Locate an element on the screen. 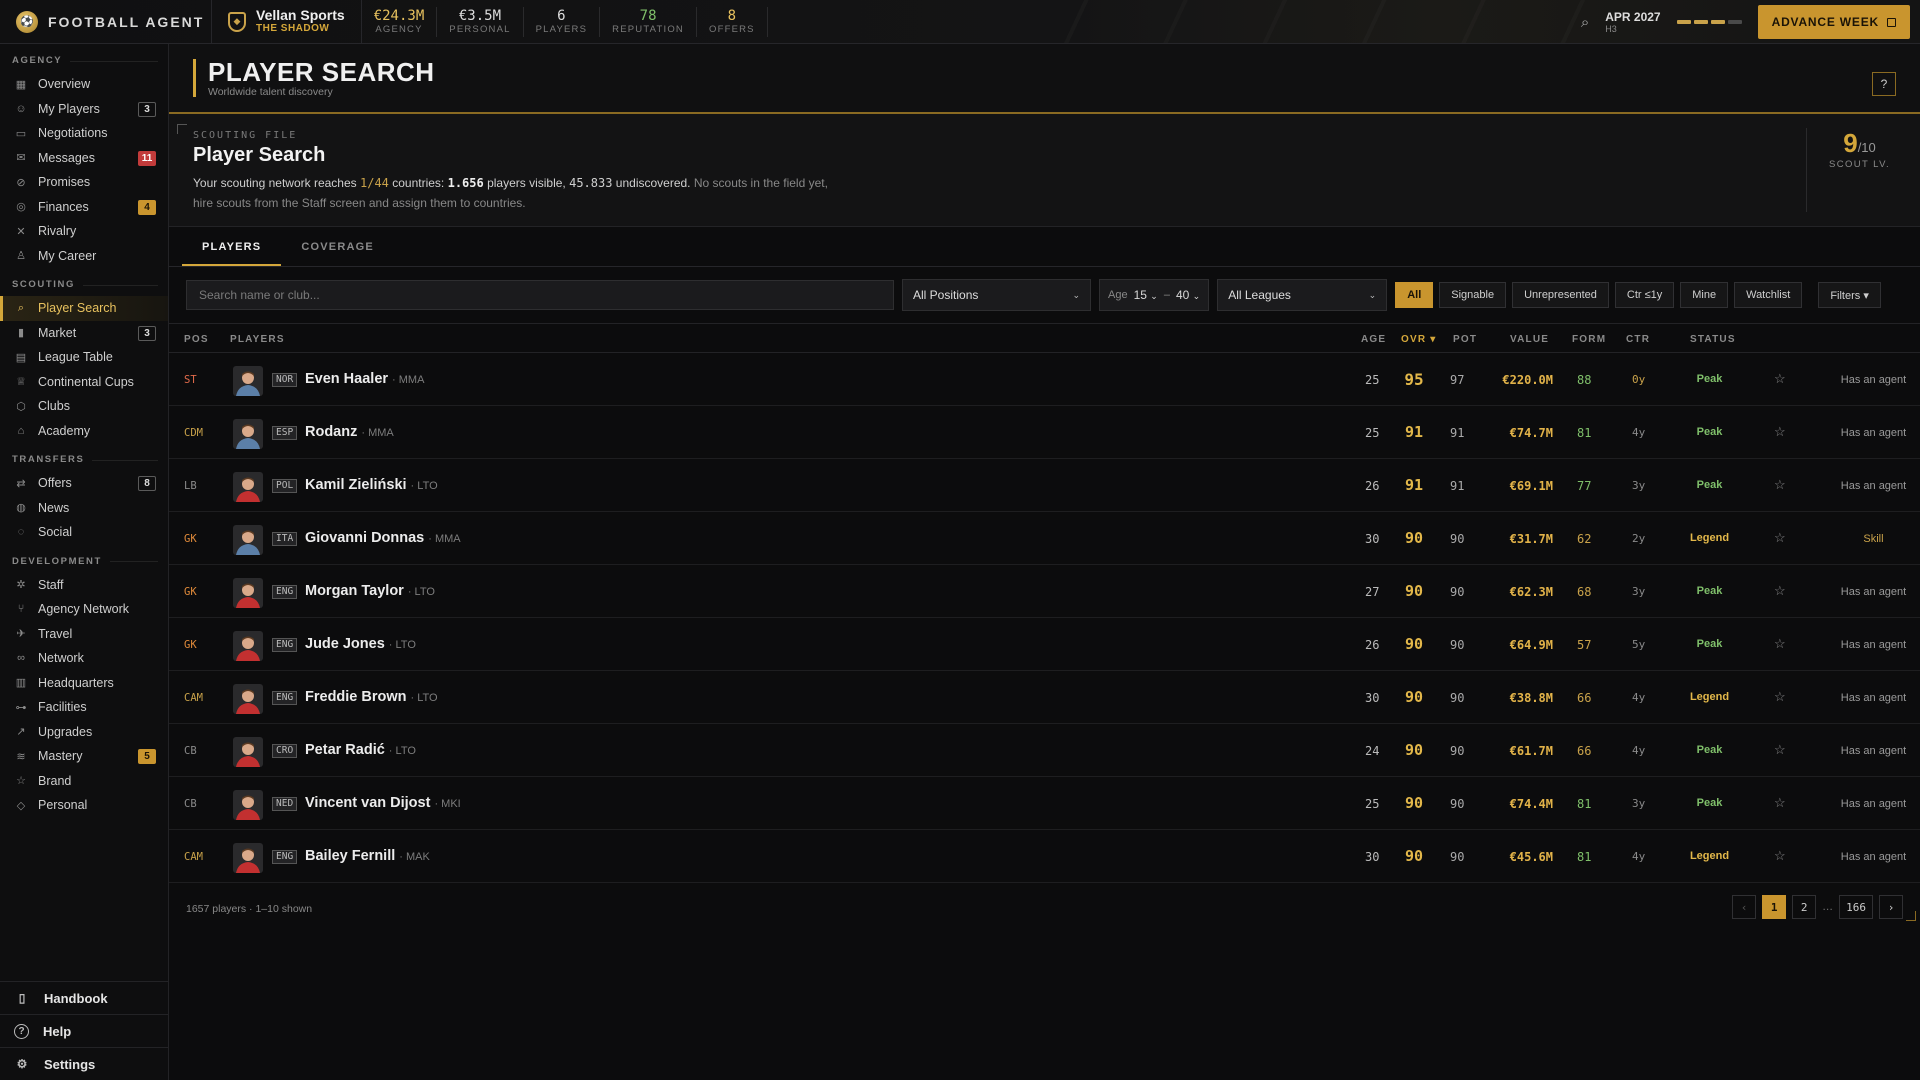  sidebar-item-handbook: ▯ Handbook is located at coordinates (84, 997).